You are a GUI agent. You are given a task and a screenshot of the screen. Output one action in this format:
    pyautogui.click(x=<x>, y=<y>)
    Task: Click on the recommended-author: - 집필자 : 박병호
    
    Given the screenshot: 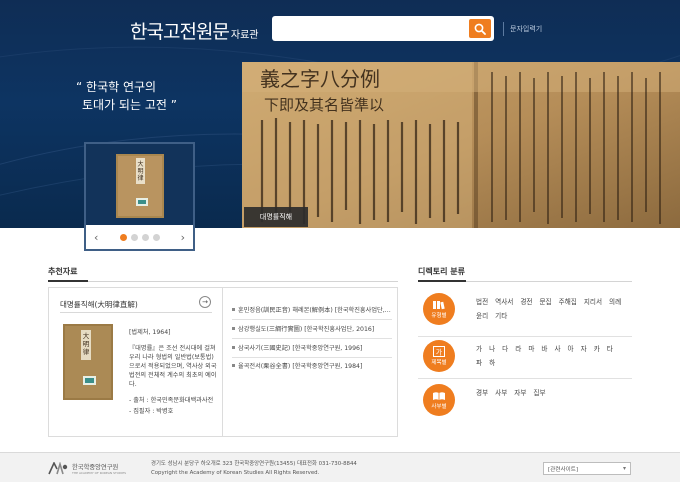 What is the action you would take?
    pyautogui.click(x=151, y=411)
    